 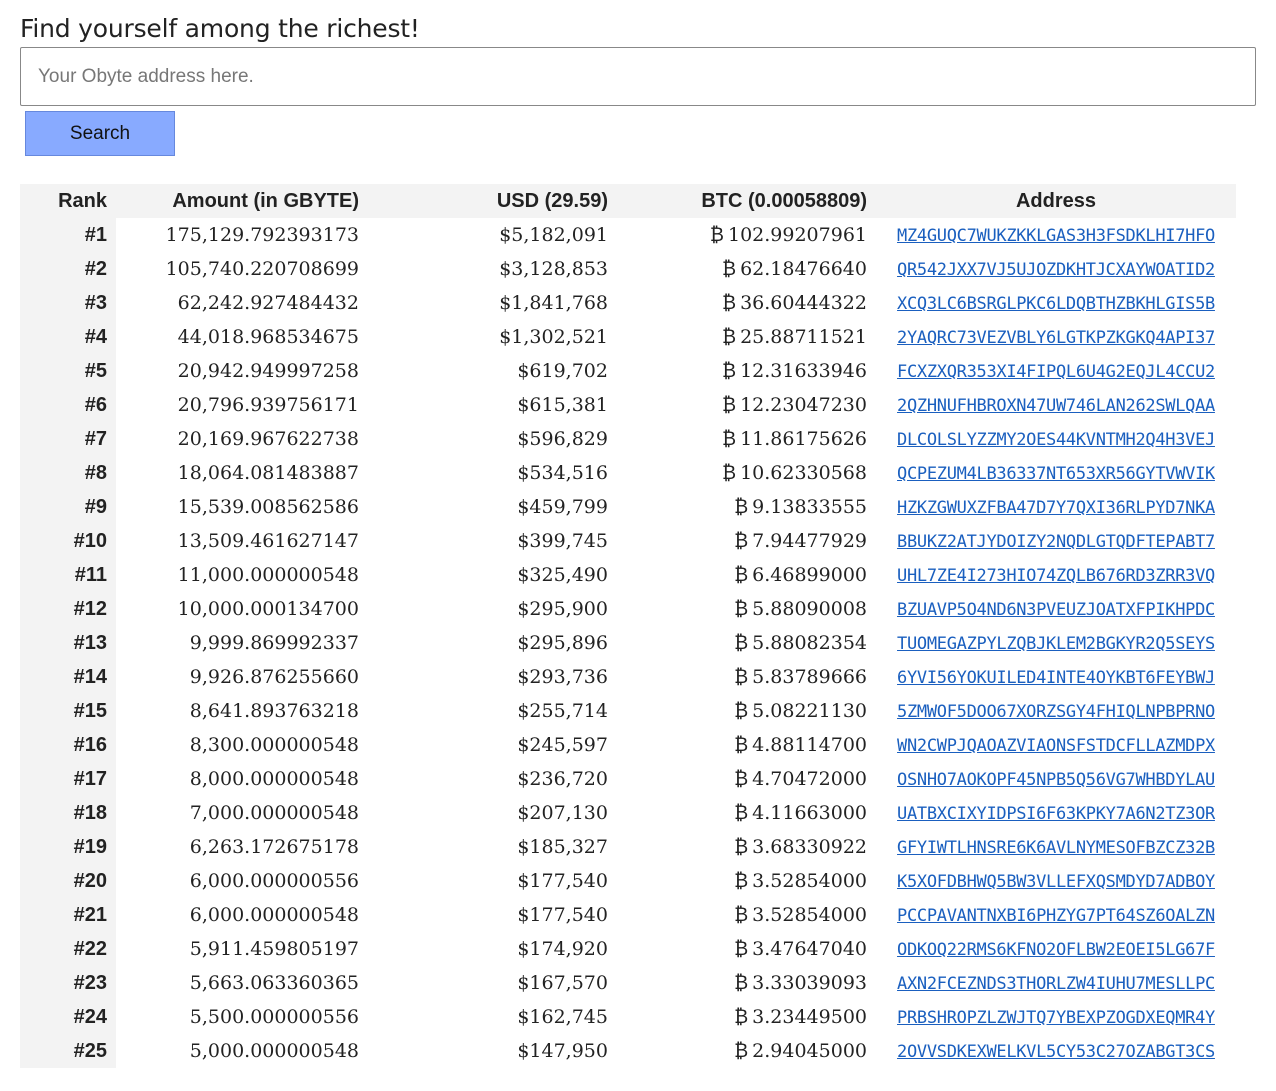 I want to click on address-link: FCXZXQR353XI4FIPQL6U4G2EQJL4CCU2, so click(x=1056, y=372).